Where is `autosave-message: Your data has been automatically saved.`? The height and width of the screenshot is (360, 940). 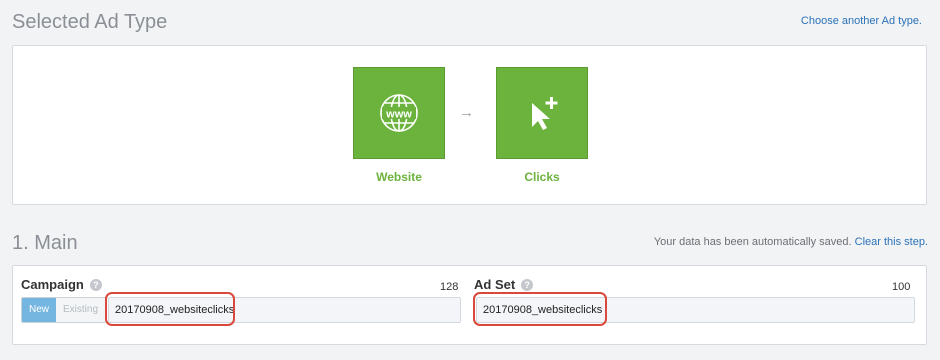 autosave-message: Your data has been automatically saved. is located at coordinates (752, 242).